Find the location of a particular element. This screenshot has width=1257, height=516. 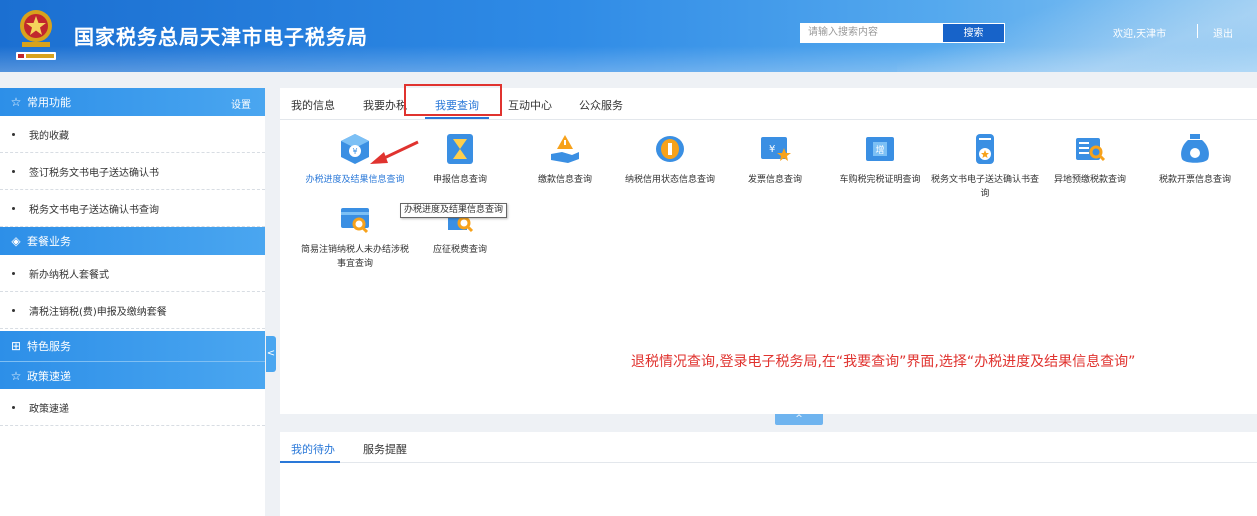

sidebar-item-label: 我的收藏 is located at coordinates (49, 136).